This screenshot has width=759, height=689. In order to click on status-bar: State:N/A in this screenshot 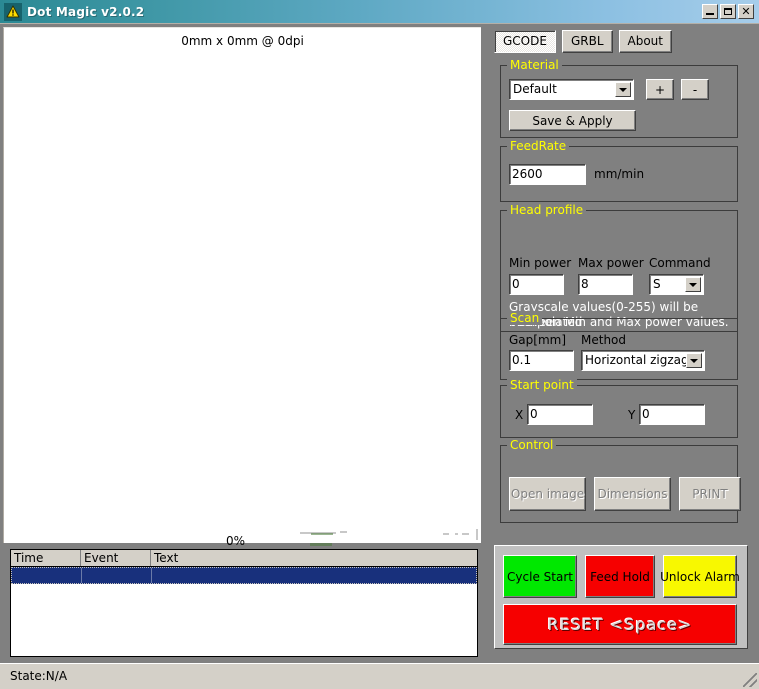, I will do `click(379, 676)`.